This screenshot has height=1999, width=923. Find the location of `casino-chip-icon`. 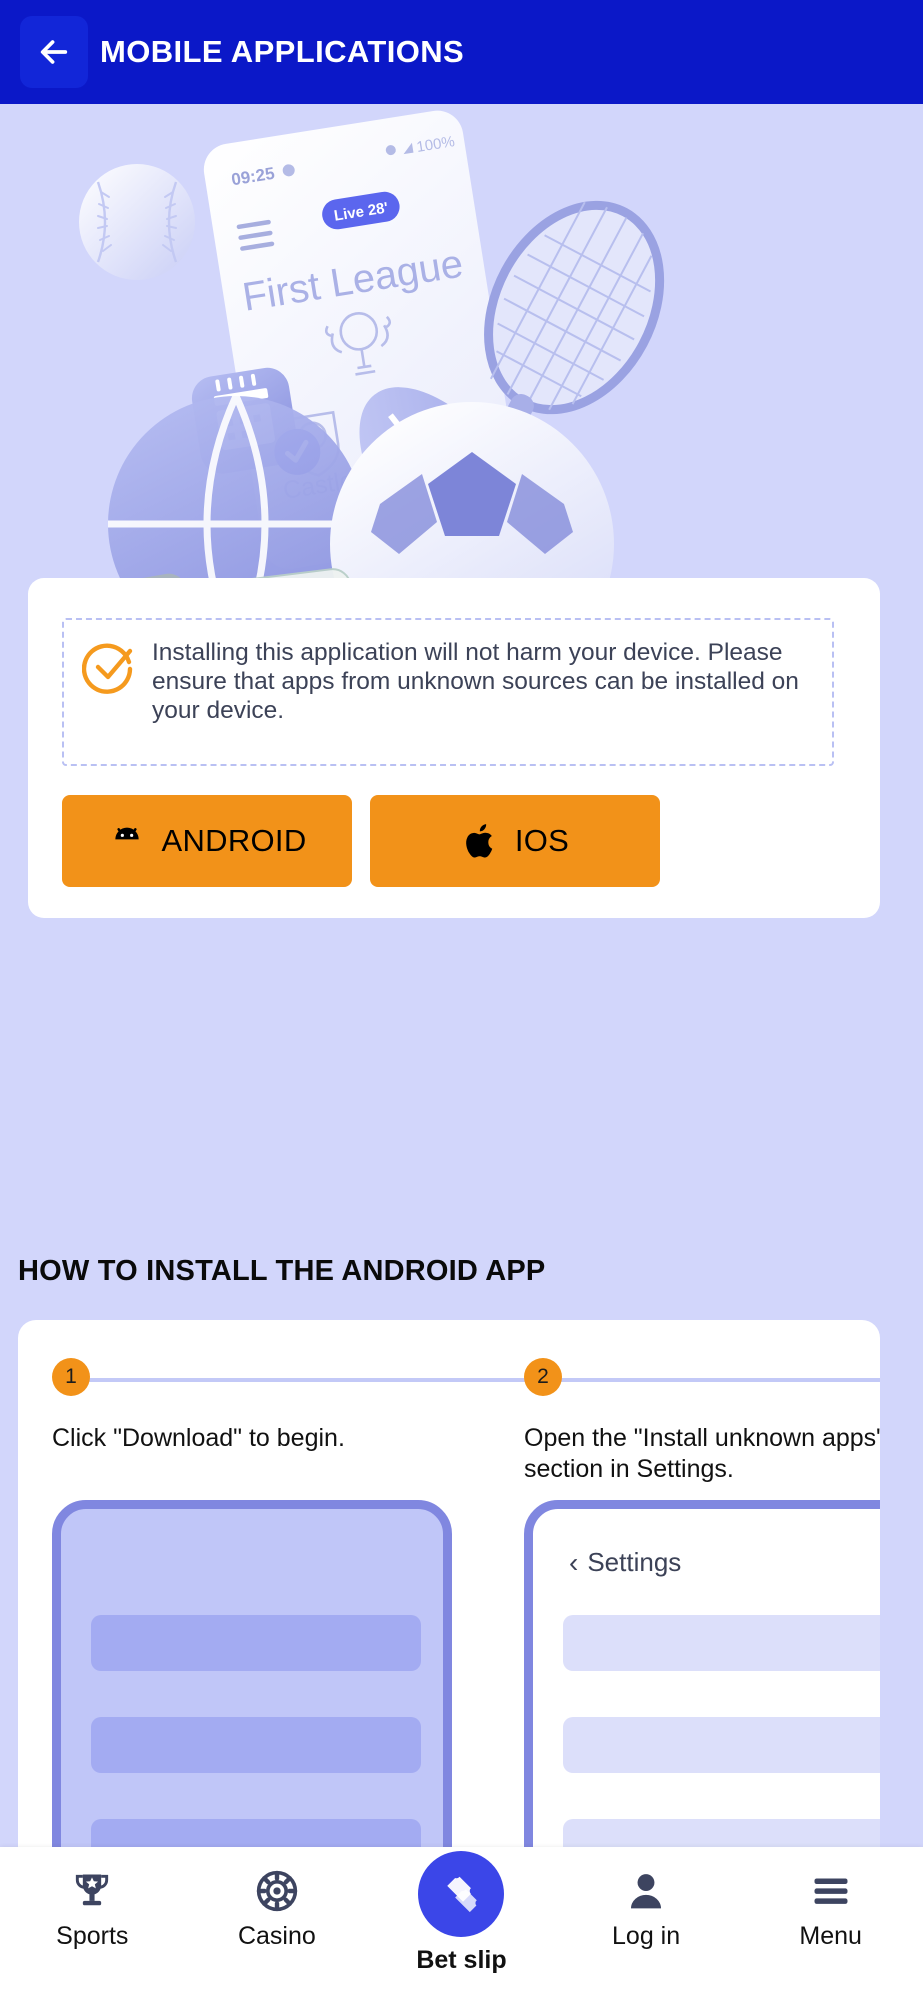

casino-chip-icon is located at coordinates (277, 1891).